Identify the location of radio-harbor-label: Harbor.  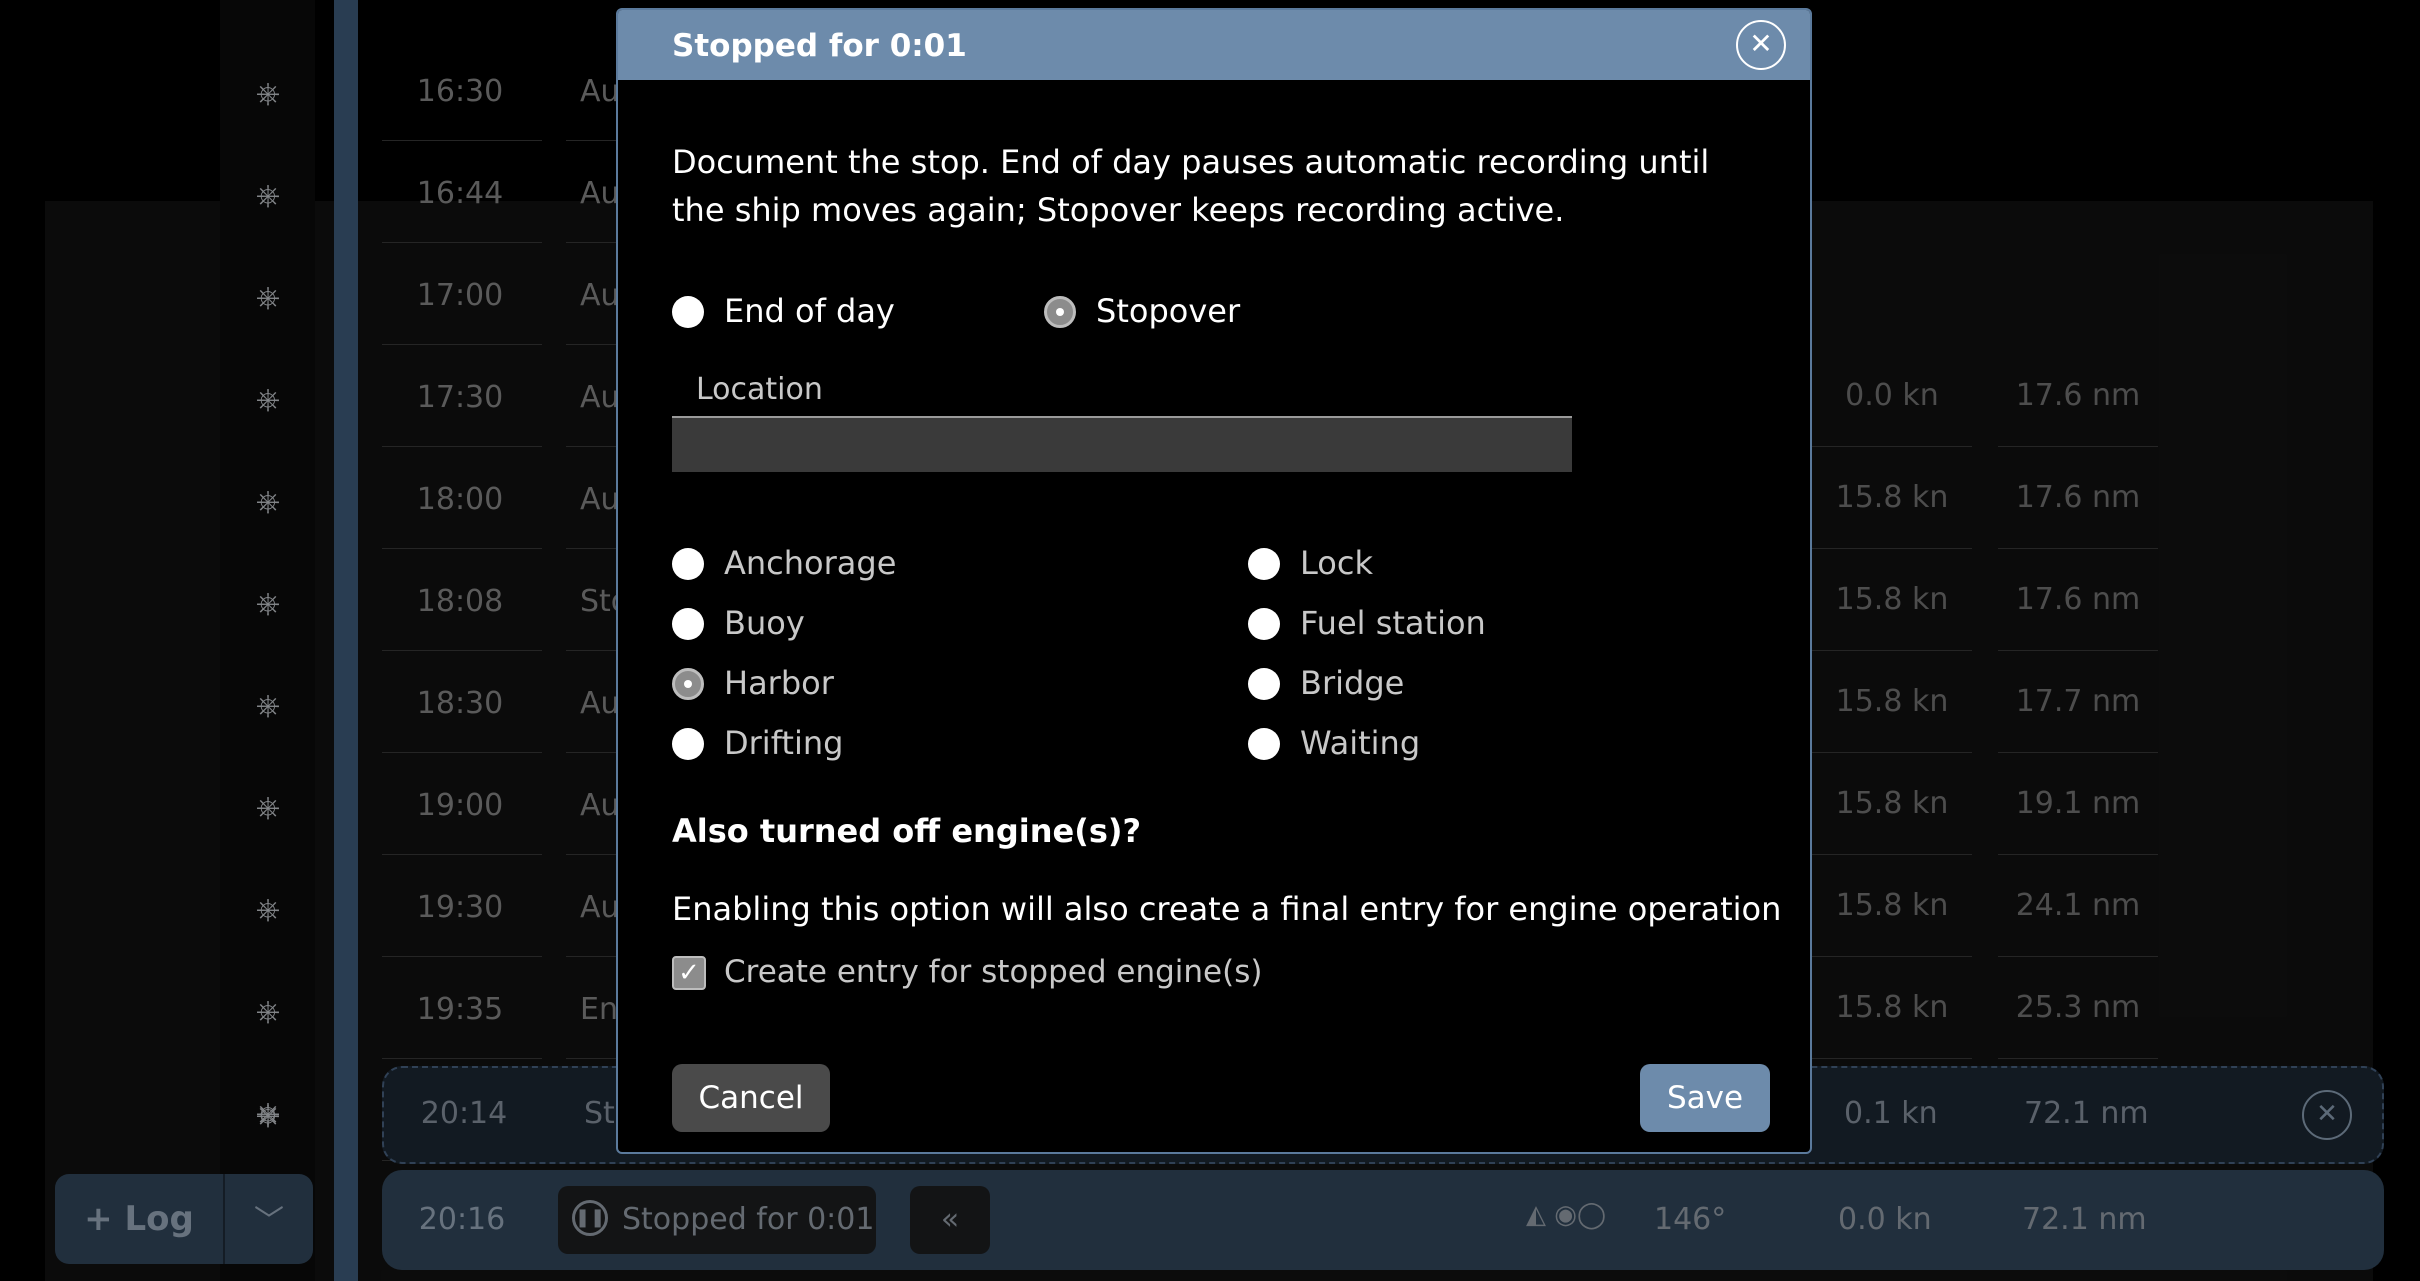
(779, 683).